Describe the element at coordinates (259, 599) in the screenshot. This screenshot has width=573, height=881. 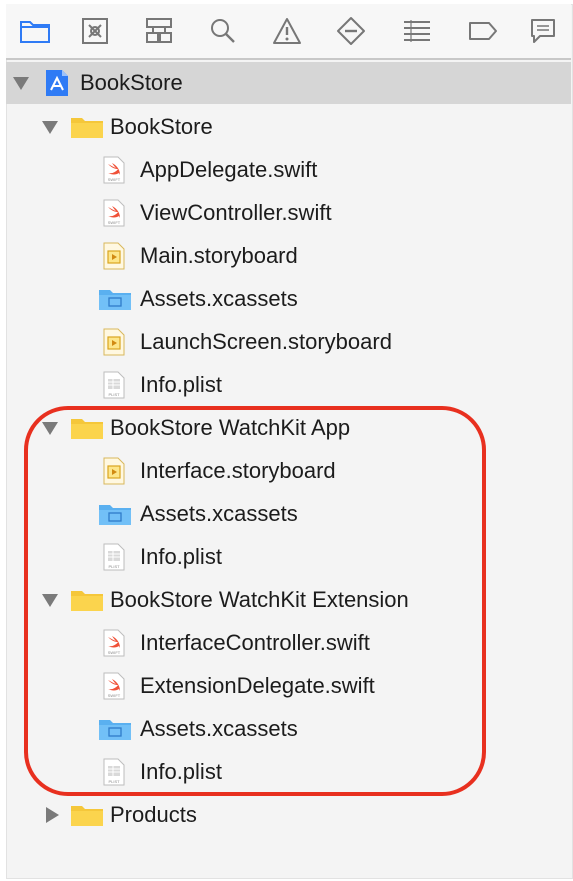
I see `group-label: BookStore WatchKit Extension` at that location.